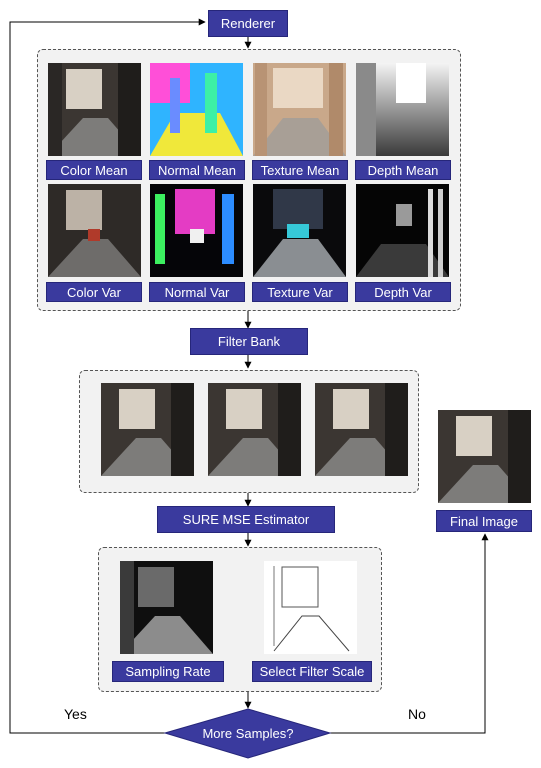 The height and width of the screenshot is (768, 541). Describe the element at coordinates (403, 292) in the screenshot. I see `feature-label-depth-var: Depth Var` at that location.